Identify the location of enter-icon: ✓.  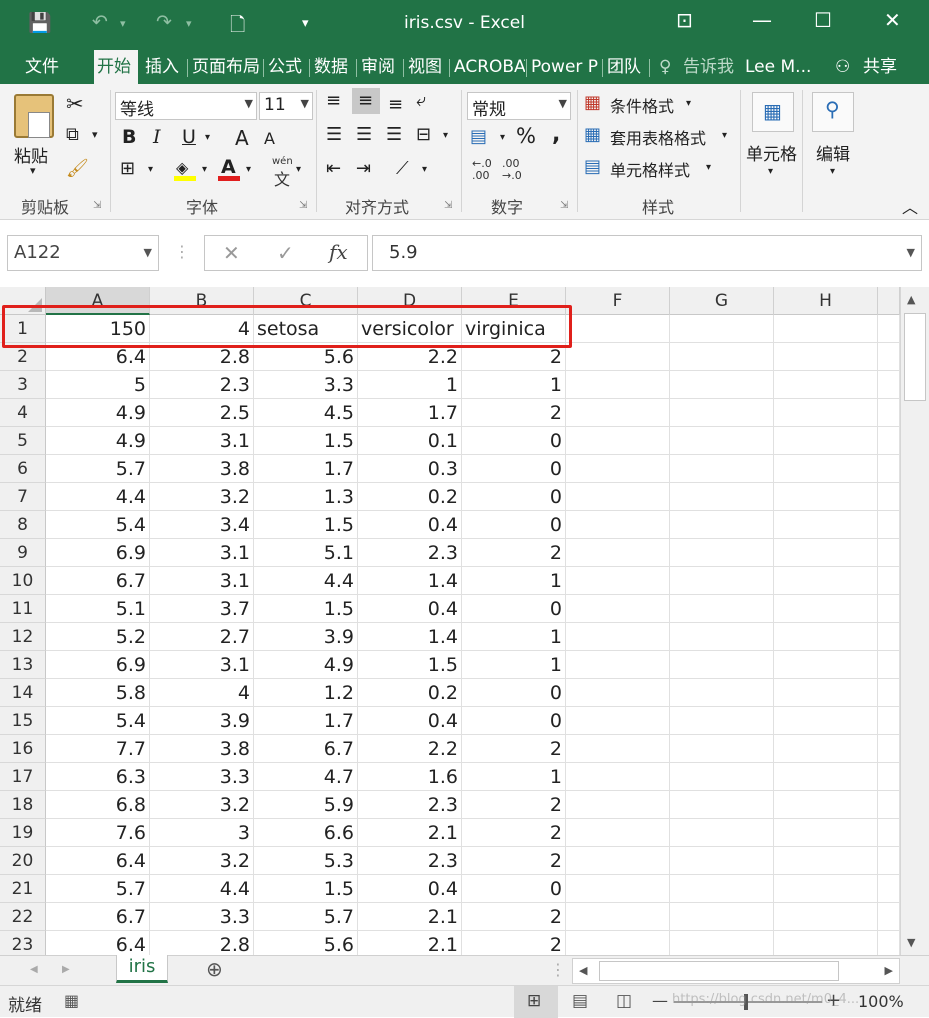
(285, 253).